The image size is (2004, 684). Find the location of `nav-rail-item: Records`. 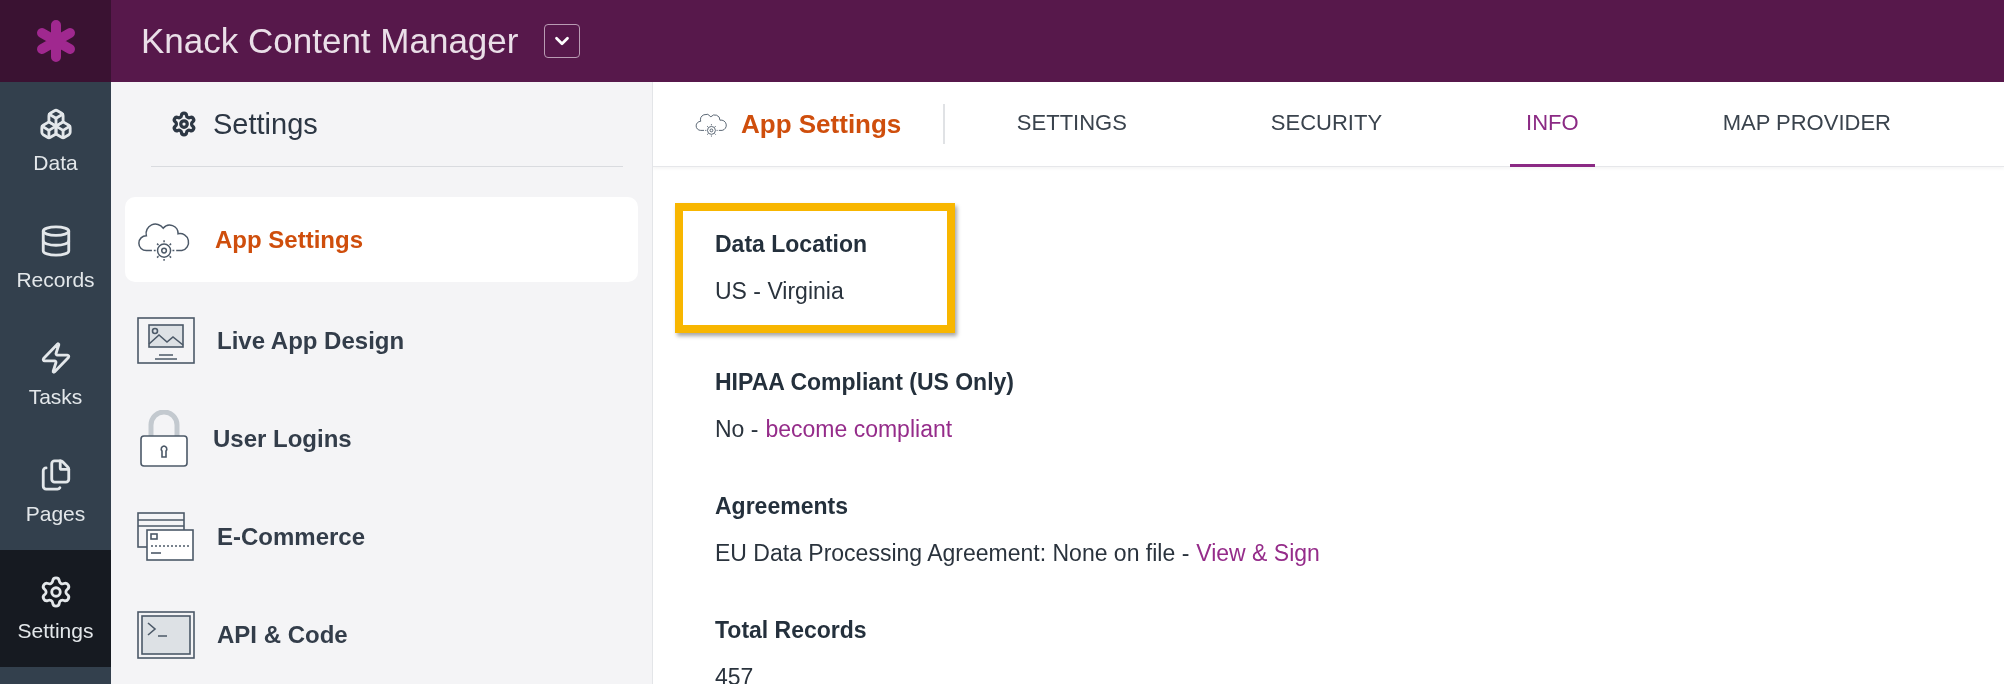

nav-rail-item: Records is located at coordinates (55, 257).